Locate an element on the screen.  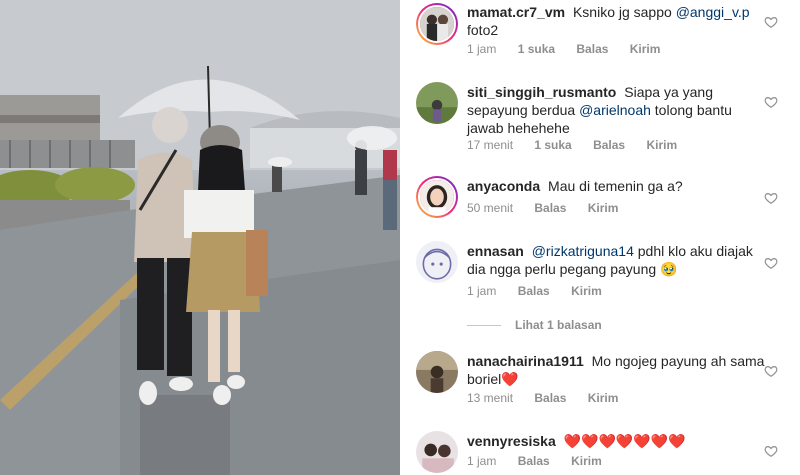
view-replies-button: Lihat 1 balasan is located at coordinates (534, 325).